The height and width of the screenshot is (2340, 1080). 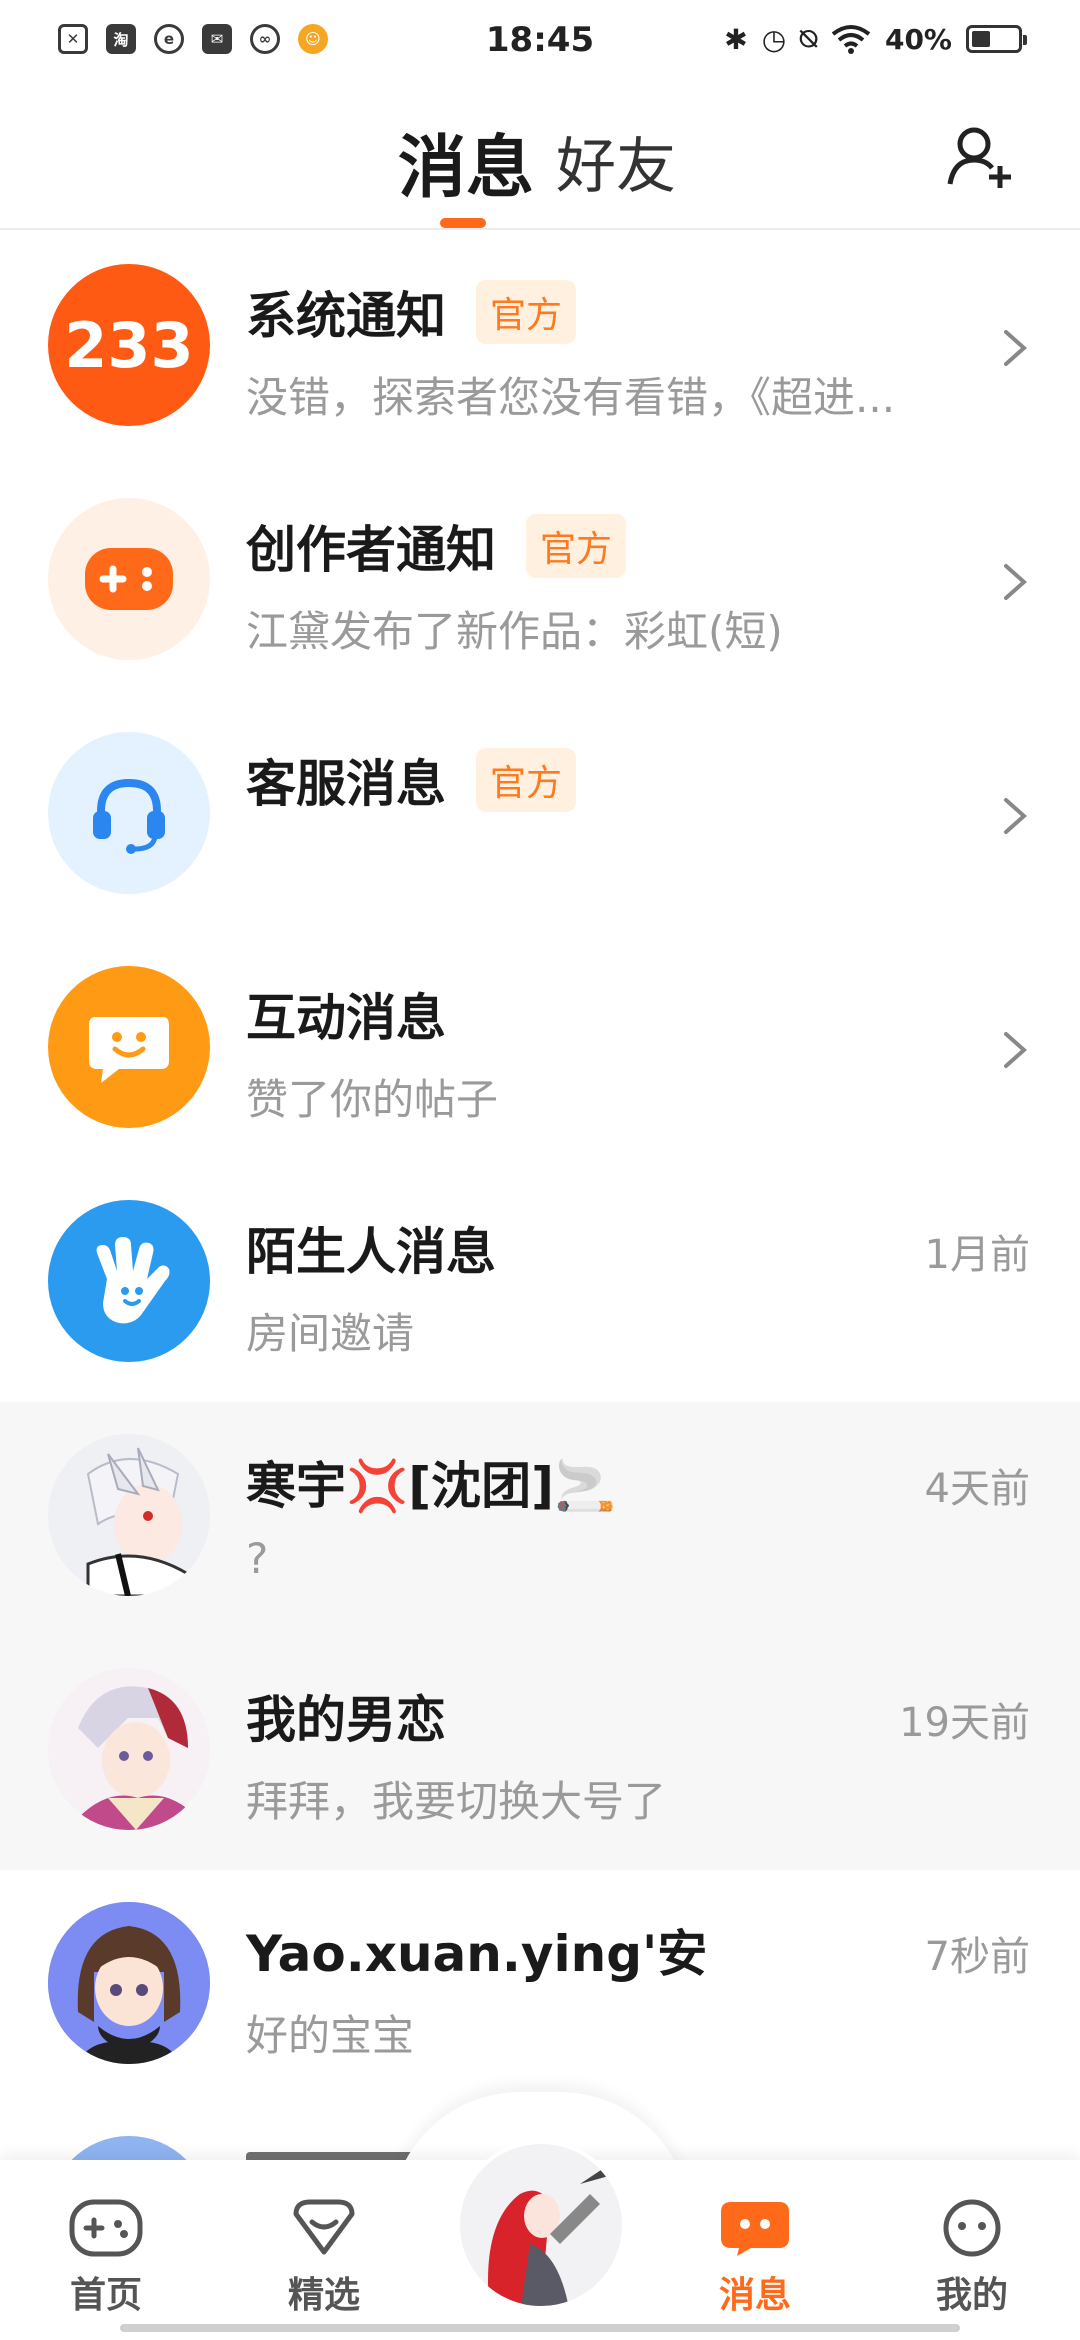 What do you see at coordinates (346, 784) in the screenshot?
I see `conversation-name: 客服消息` at bounding box center [346, 784].